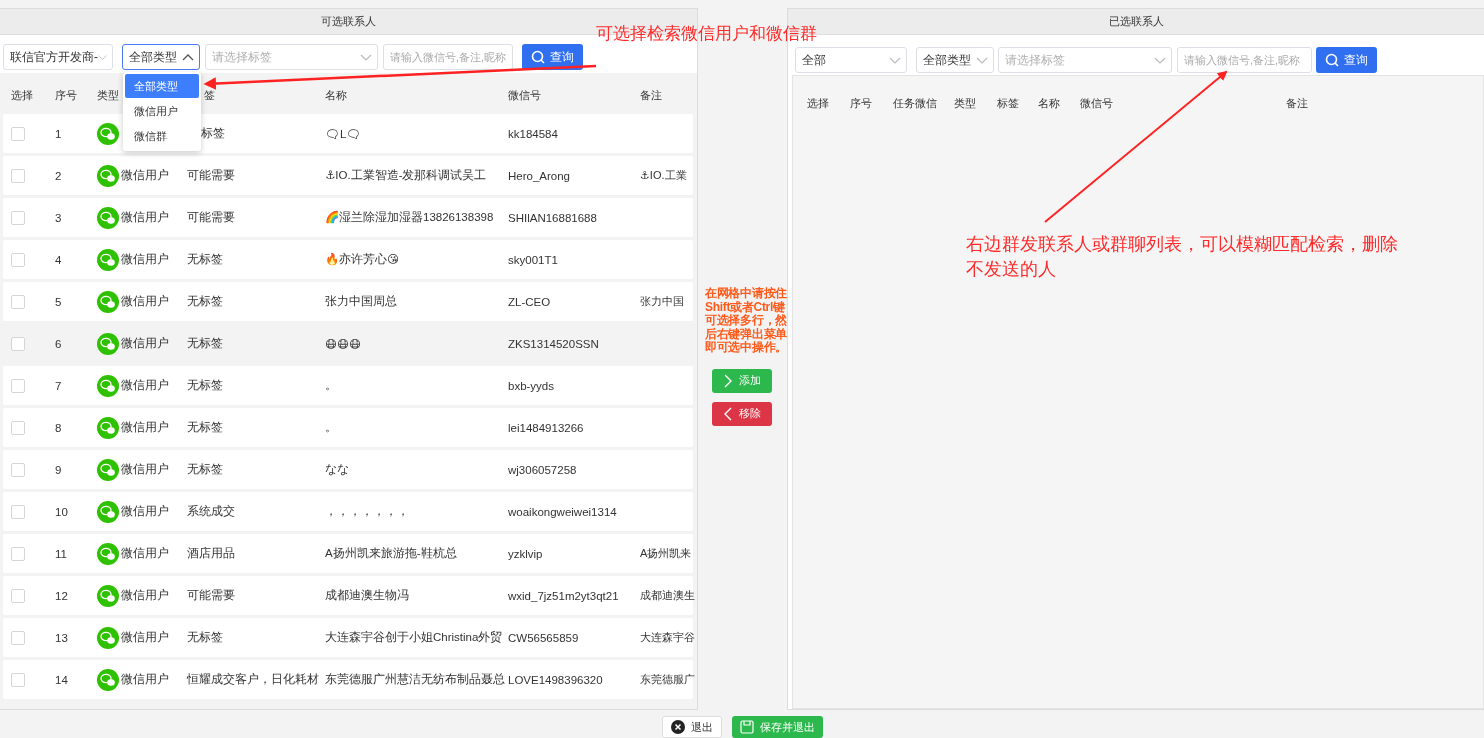  I want to click on table-row: 10 微信用户 系统成交 ，，，，，，， woaikongweiwei1314, so click(348, 511).